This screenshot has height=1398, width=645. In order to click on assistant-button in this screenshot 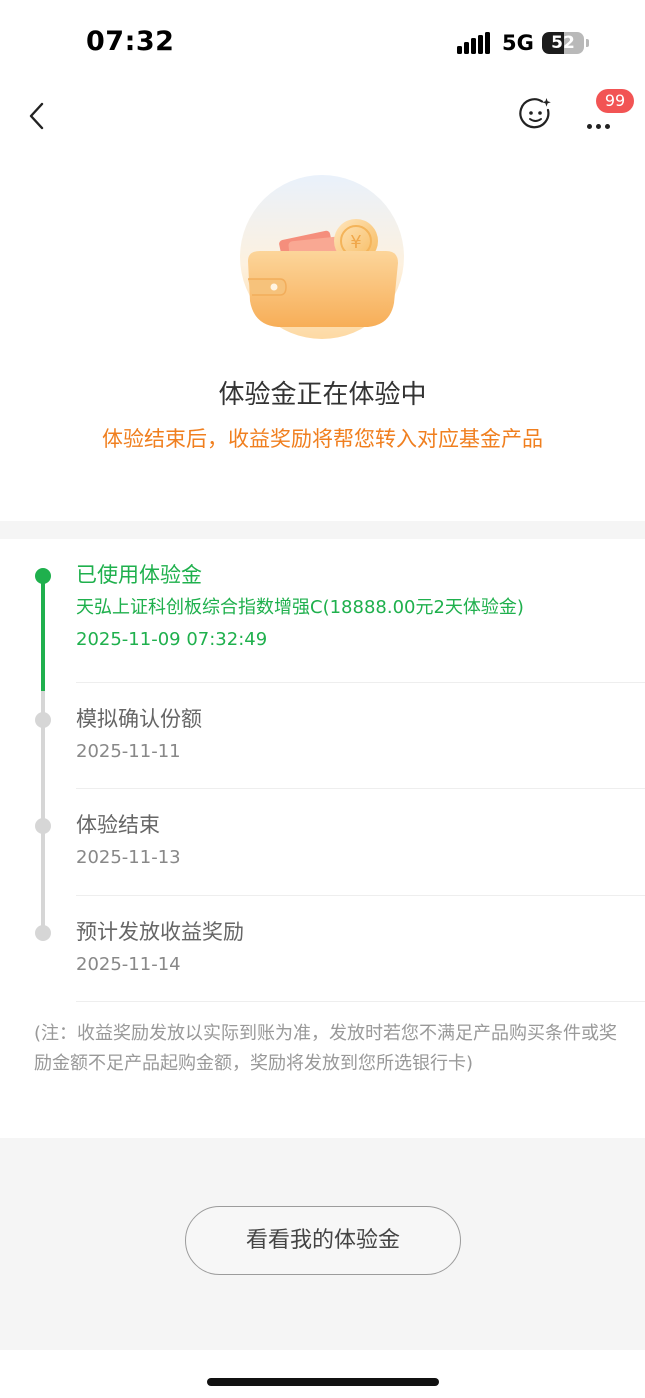, I will do `click(536, 114)`.